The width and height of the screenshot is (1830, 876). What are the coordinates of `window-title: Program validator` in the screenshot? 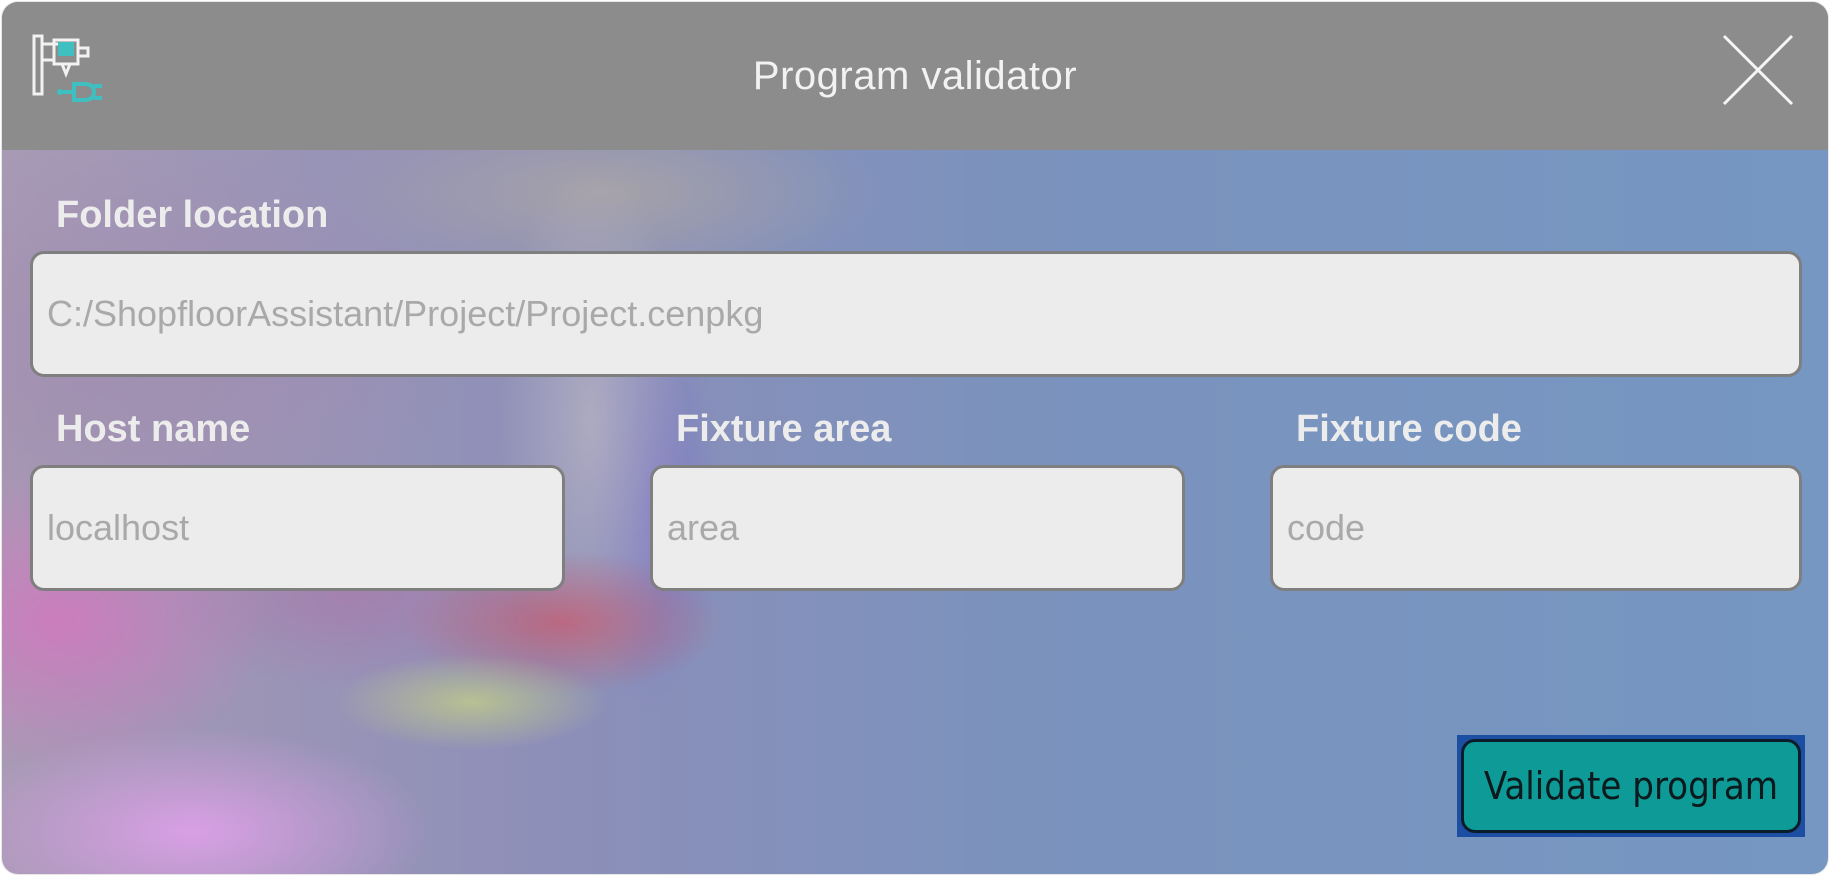 It's located at (915, 76).